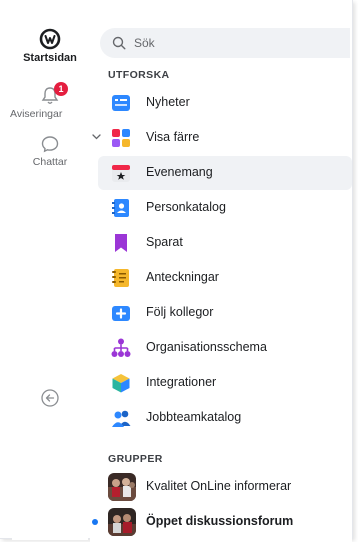 This screenshot has width=358, height=542. I want to click on group-label: Kvalitet OnLine informerar, so click(219, 486).